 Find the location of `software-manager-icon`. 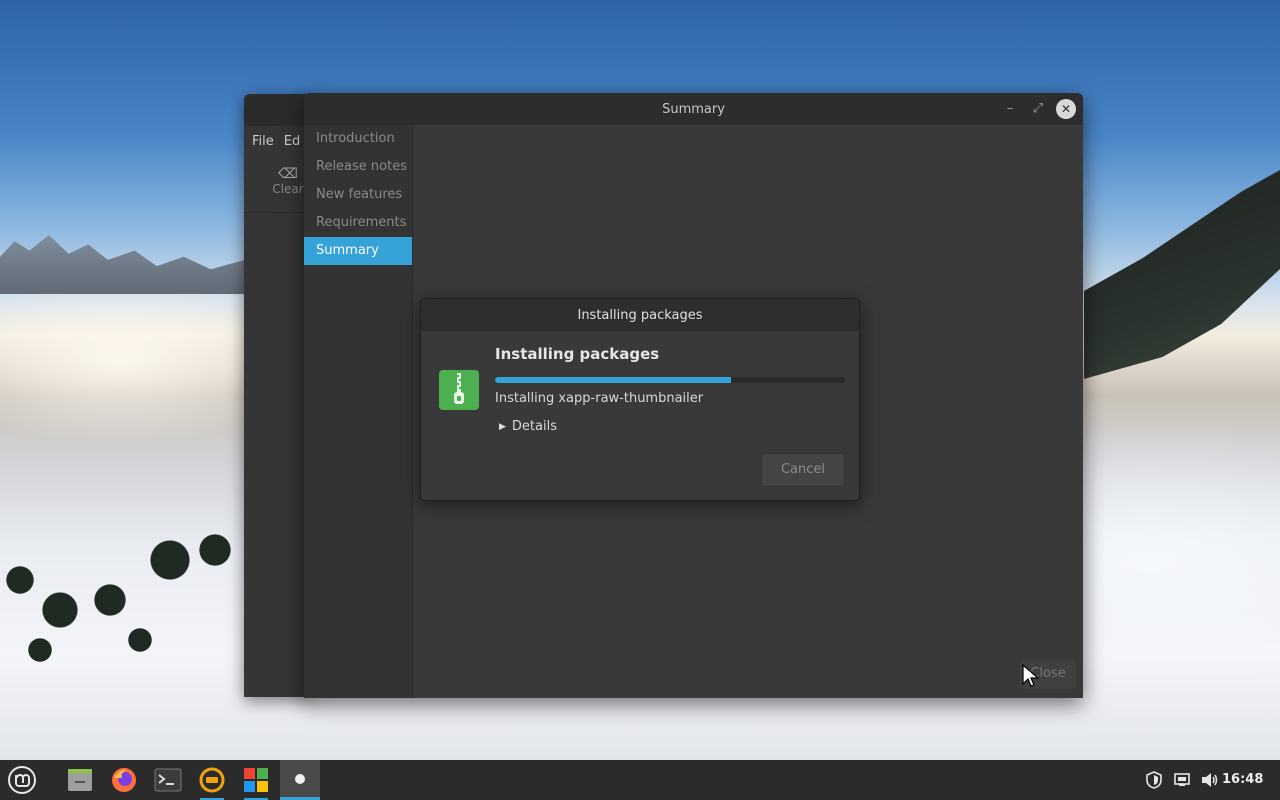

software-manager-icon is located at coordinates (256, 780).